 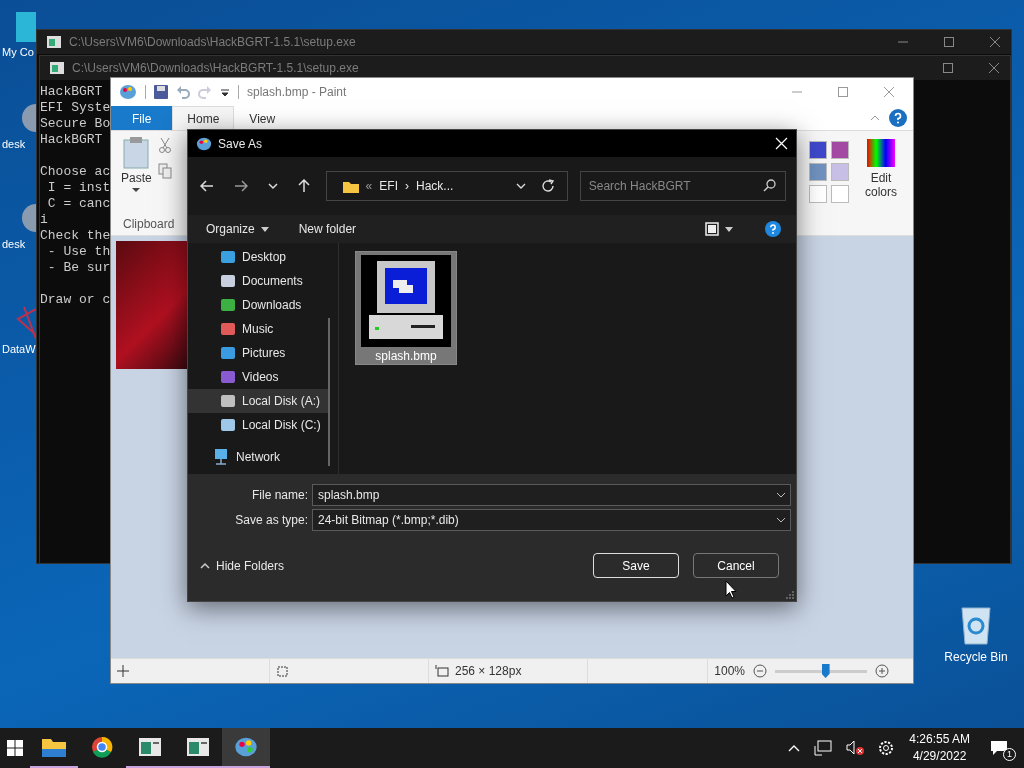 I want to click on console-line: HackBGRT, so click(x=71, y=92).